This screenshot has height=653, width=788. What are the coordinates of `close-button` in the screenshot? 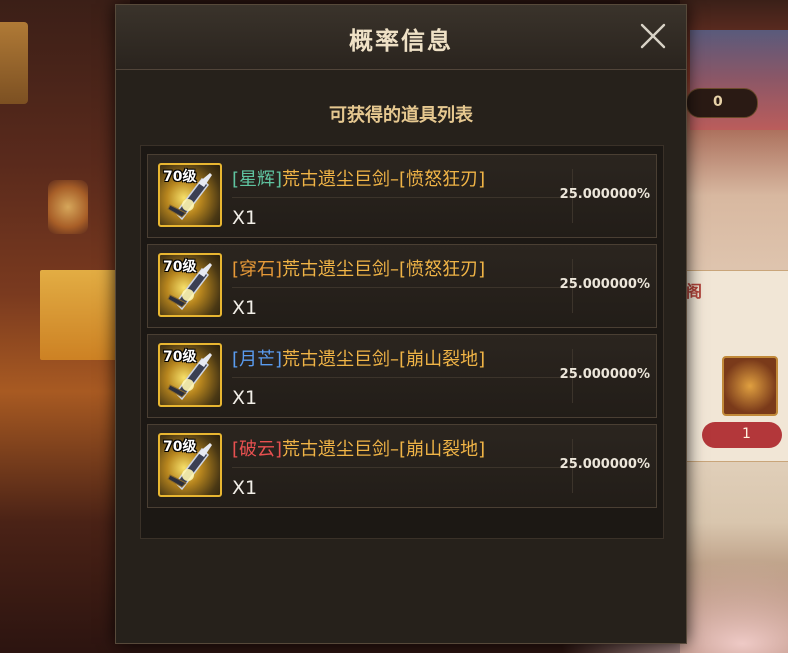 It's located at (653, 36).